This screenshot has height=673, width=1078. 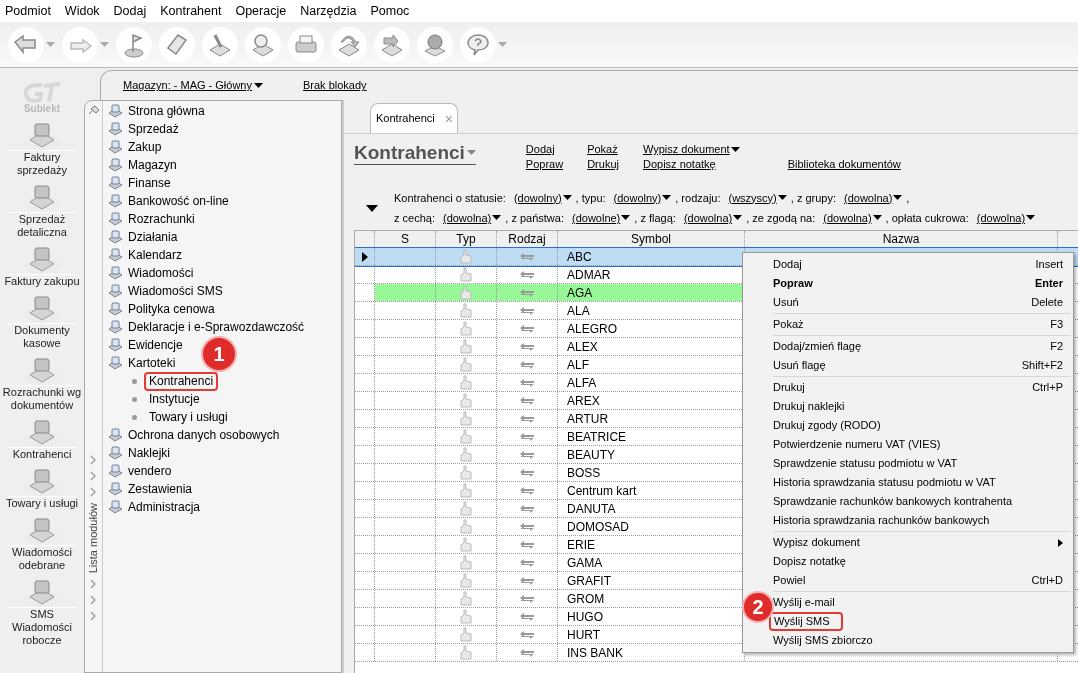 I want to click on menu-item: Kontrahent, so click(x=191, y=11).